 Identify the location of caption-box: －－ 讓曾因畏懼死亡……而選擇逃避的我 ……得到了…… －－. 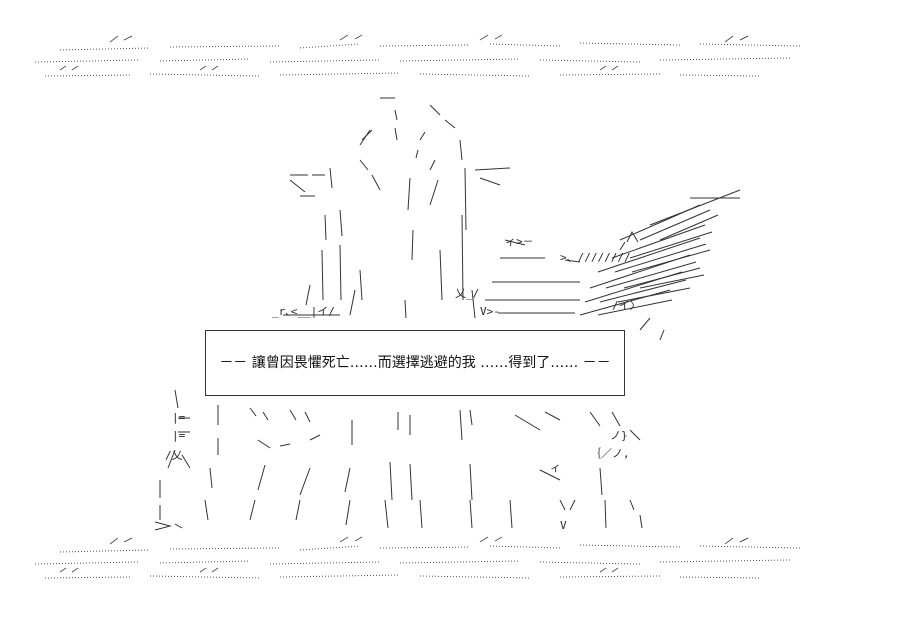
(415, 363).